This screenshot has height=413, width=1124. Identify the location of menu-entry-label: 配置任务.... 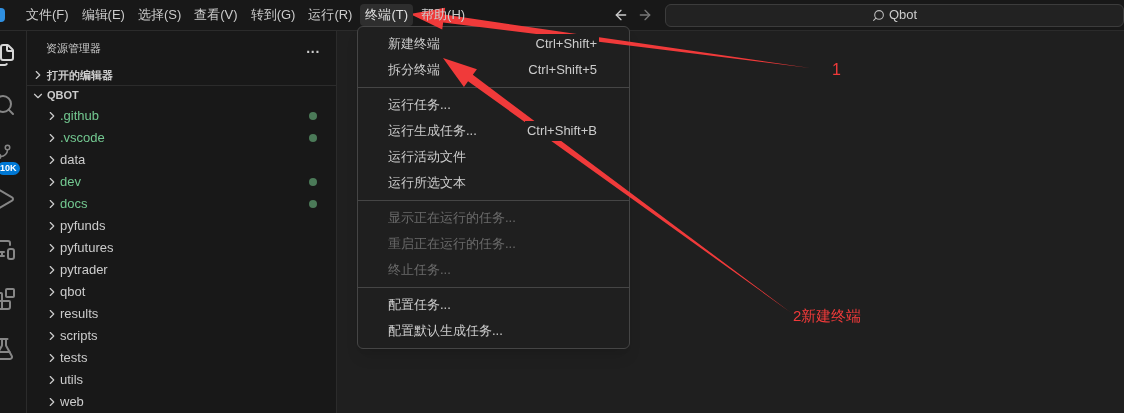
(419, 305).